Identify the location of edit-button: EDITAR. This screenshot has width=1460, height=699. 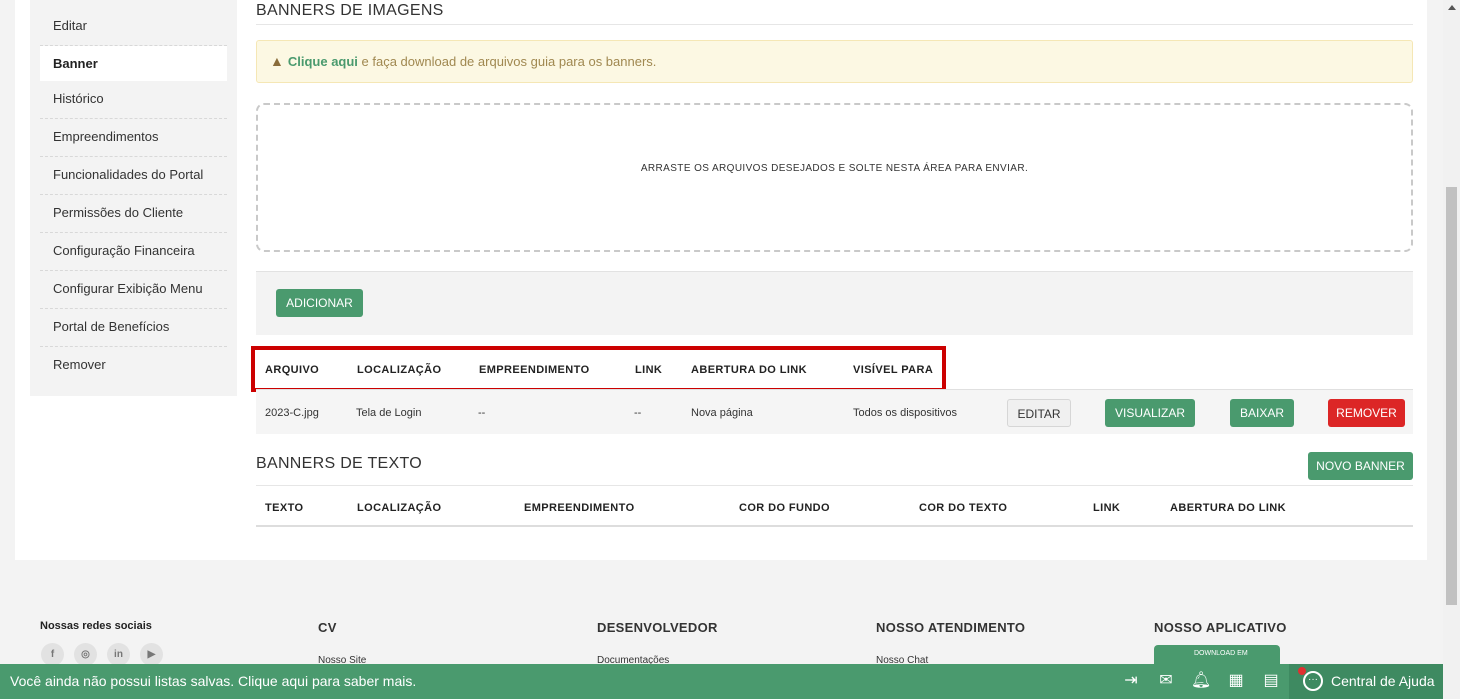
(1039, 413).